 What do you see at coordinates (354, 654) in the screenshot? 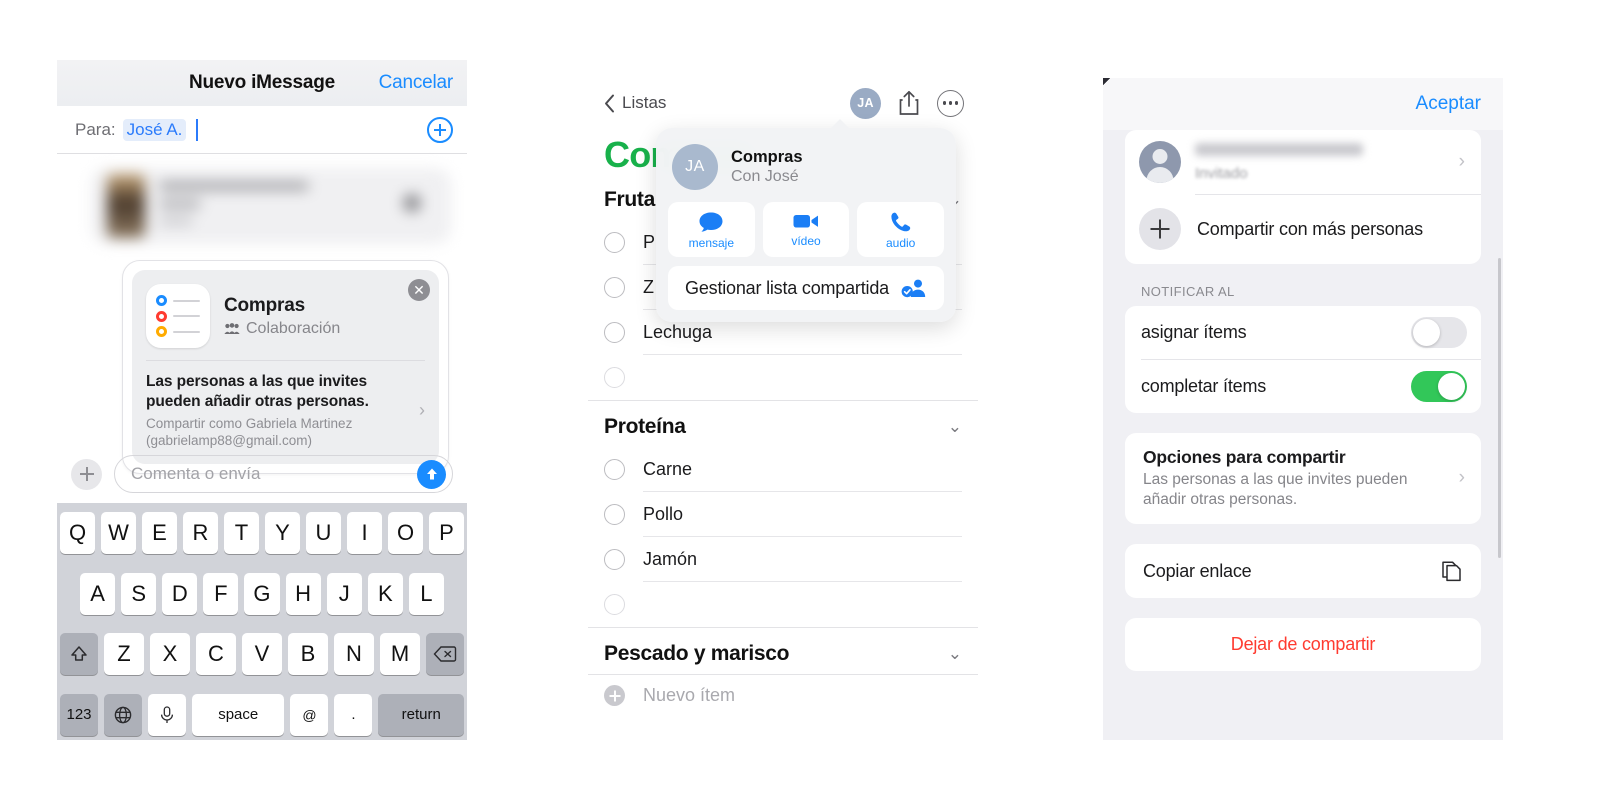
I see `key-n: N` at bounding box center [354, 654].